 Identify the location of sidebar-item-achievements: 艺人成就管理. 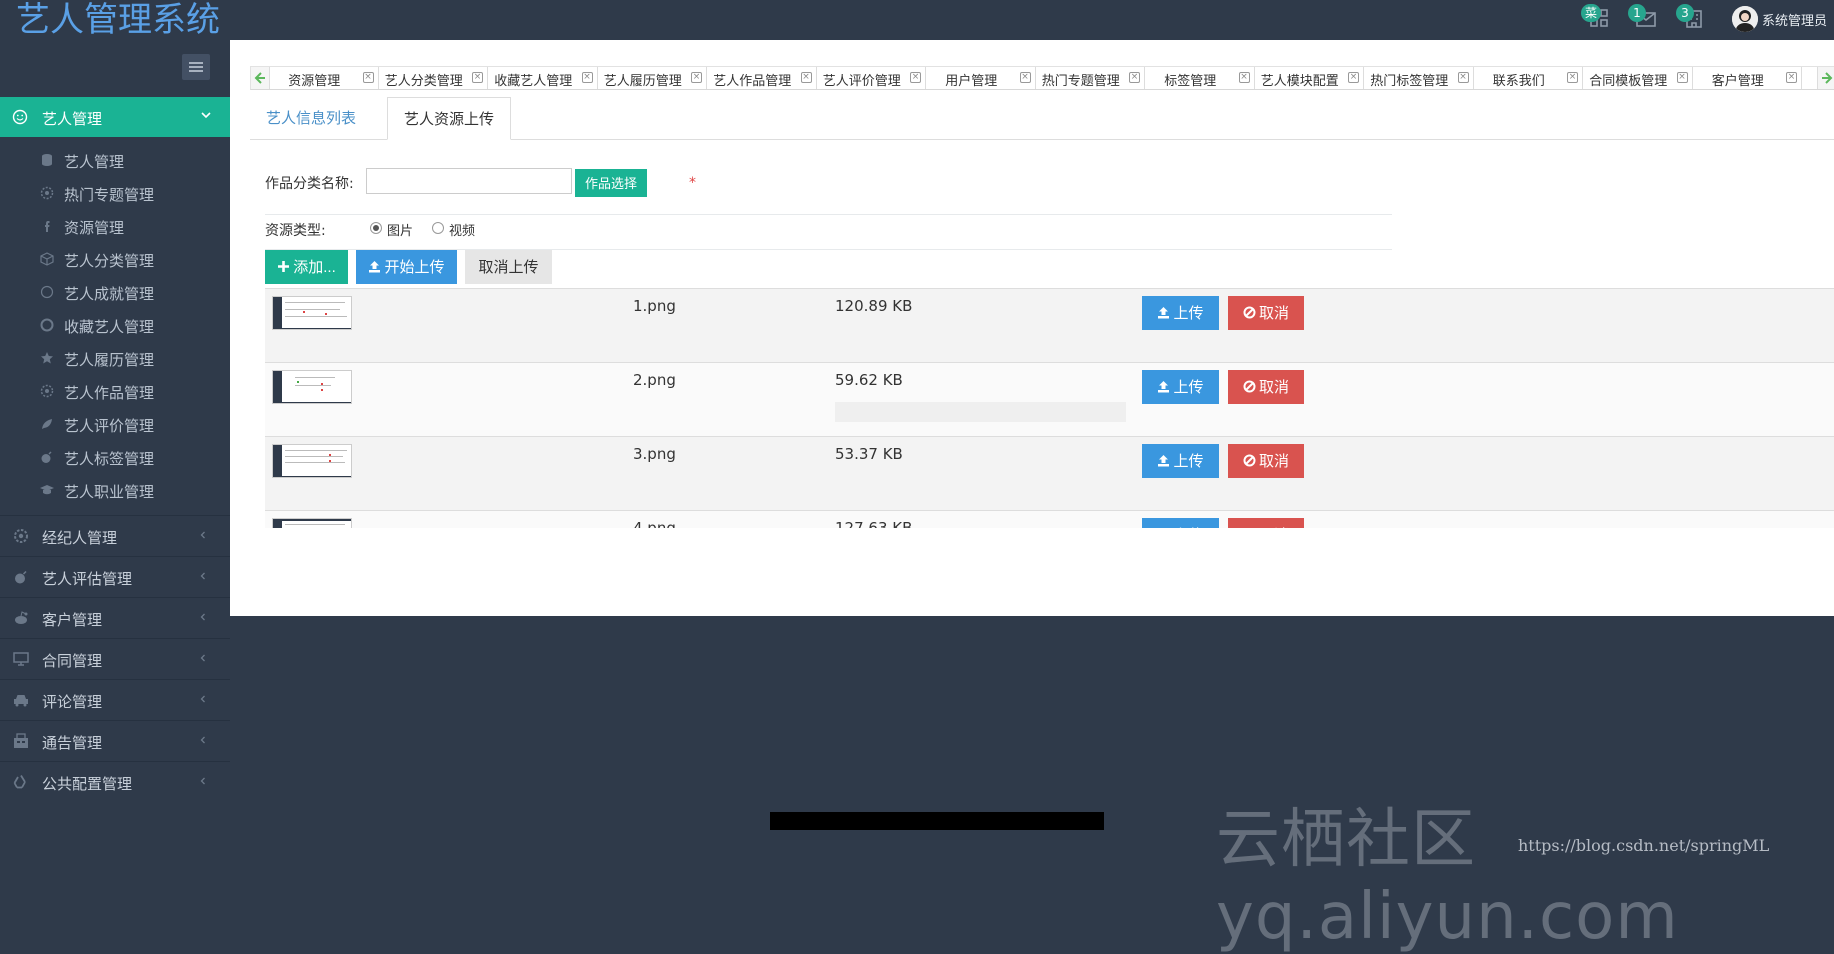
(115, 292).